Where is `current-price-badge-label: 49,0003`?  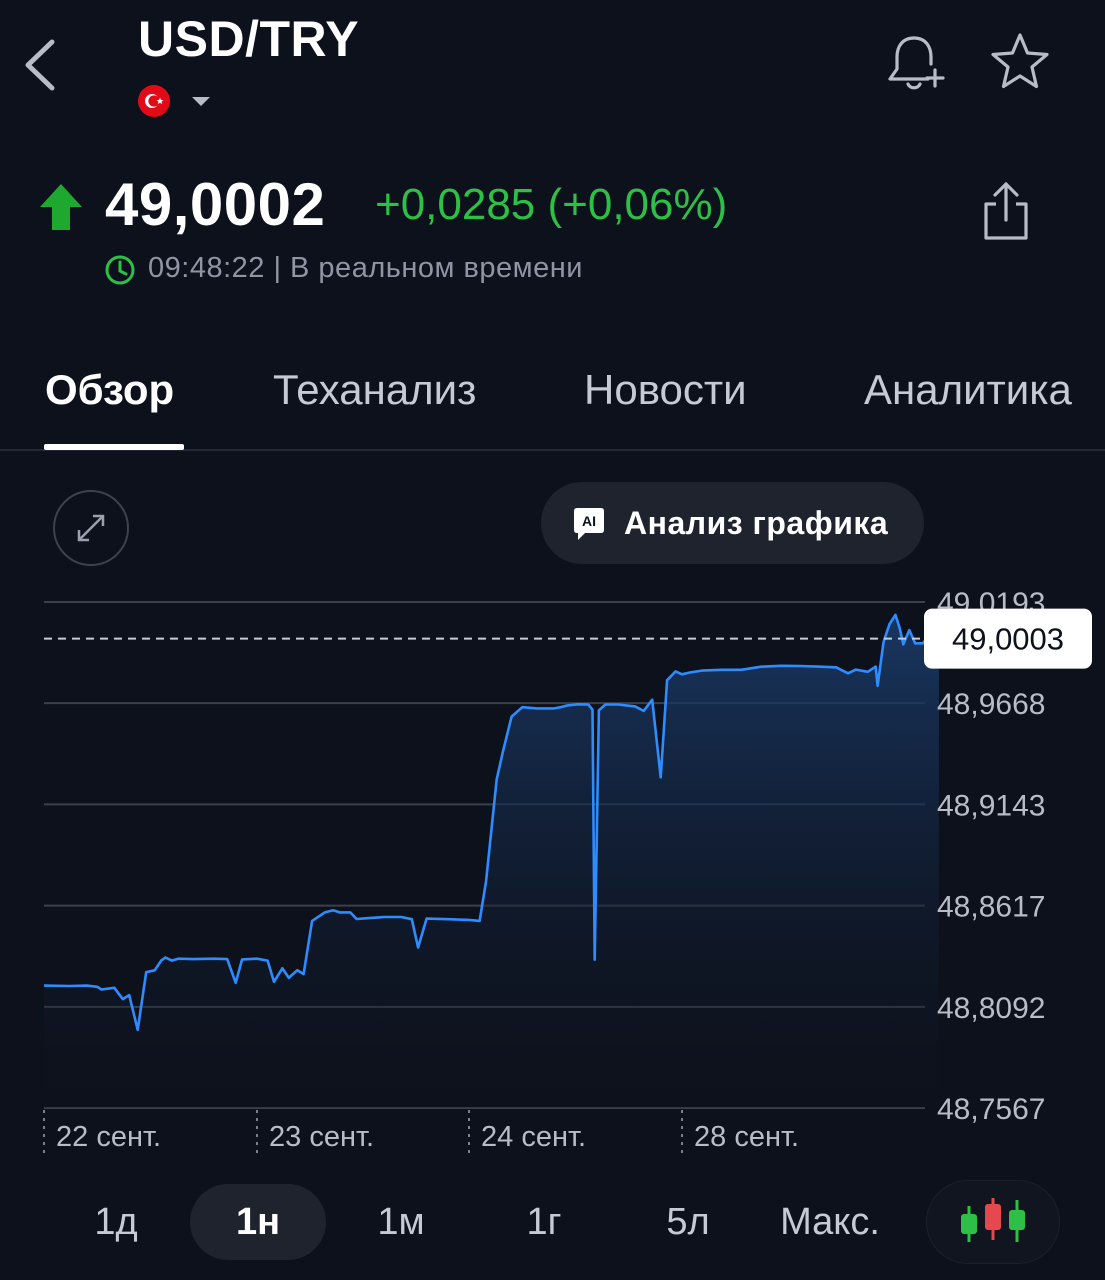
current-price-badge-label: 49,0003 is located at coordinates (1008, 639).